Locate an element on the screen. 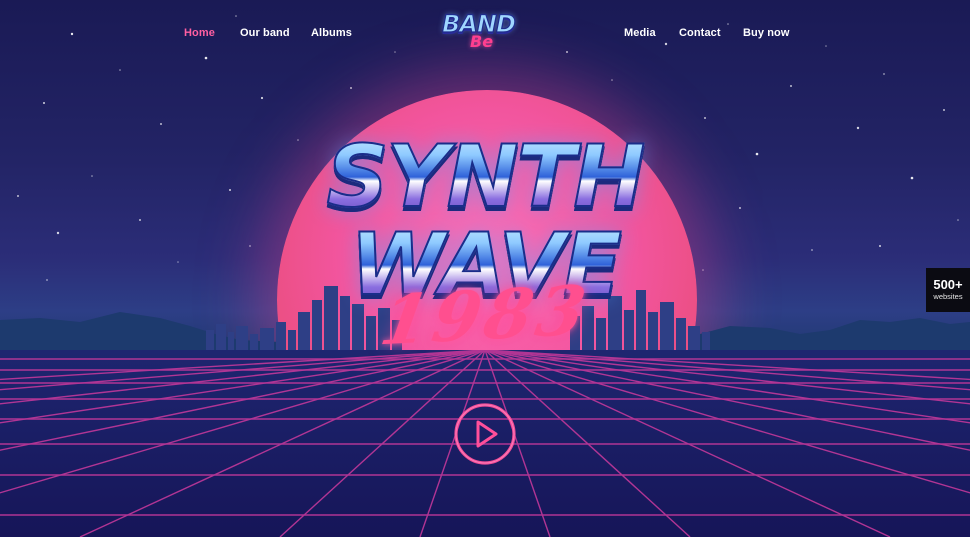  nav-media: Media is located at coordinates (640, 33).